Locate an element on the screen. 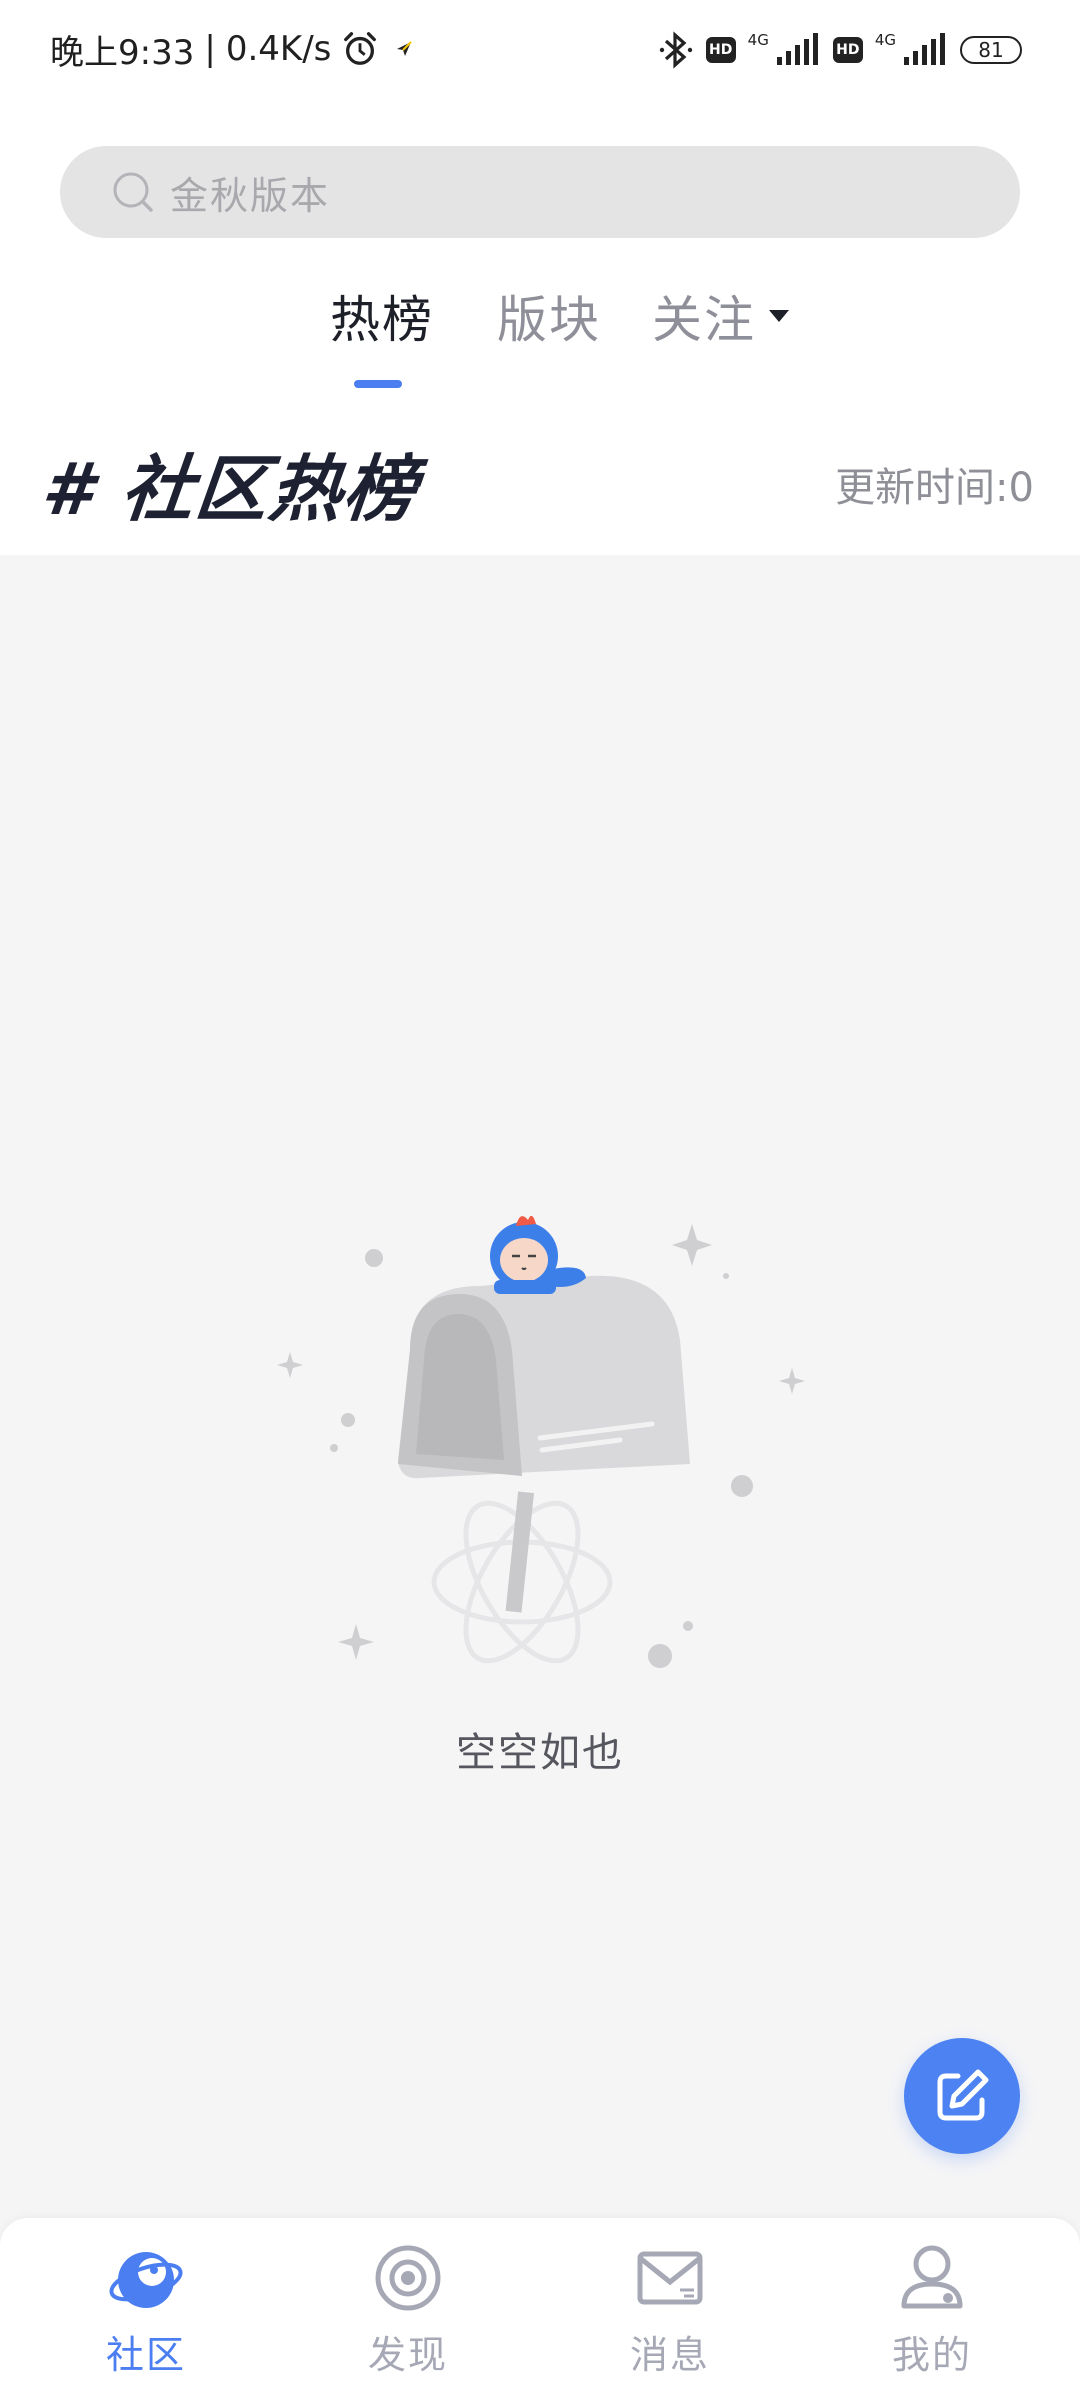  nav-messages: 消息 is located at coordinates (670, 2310).